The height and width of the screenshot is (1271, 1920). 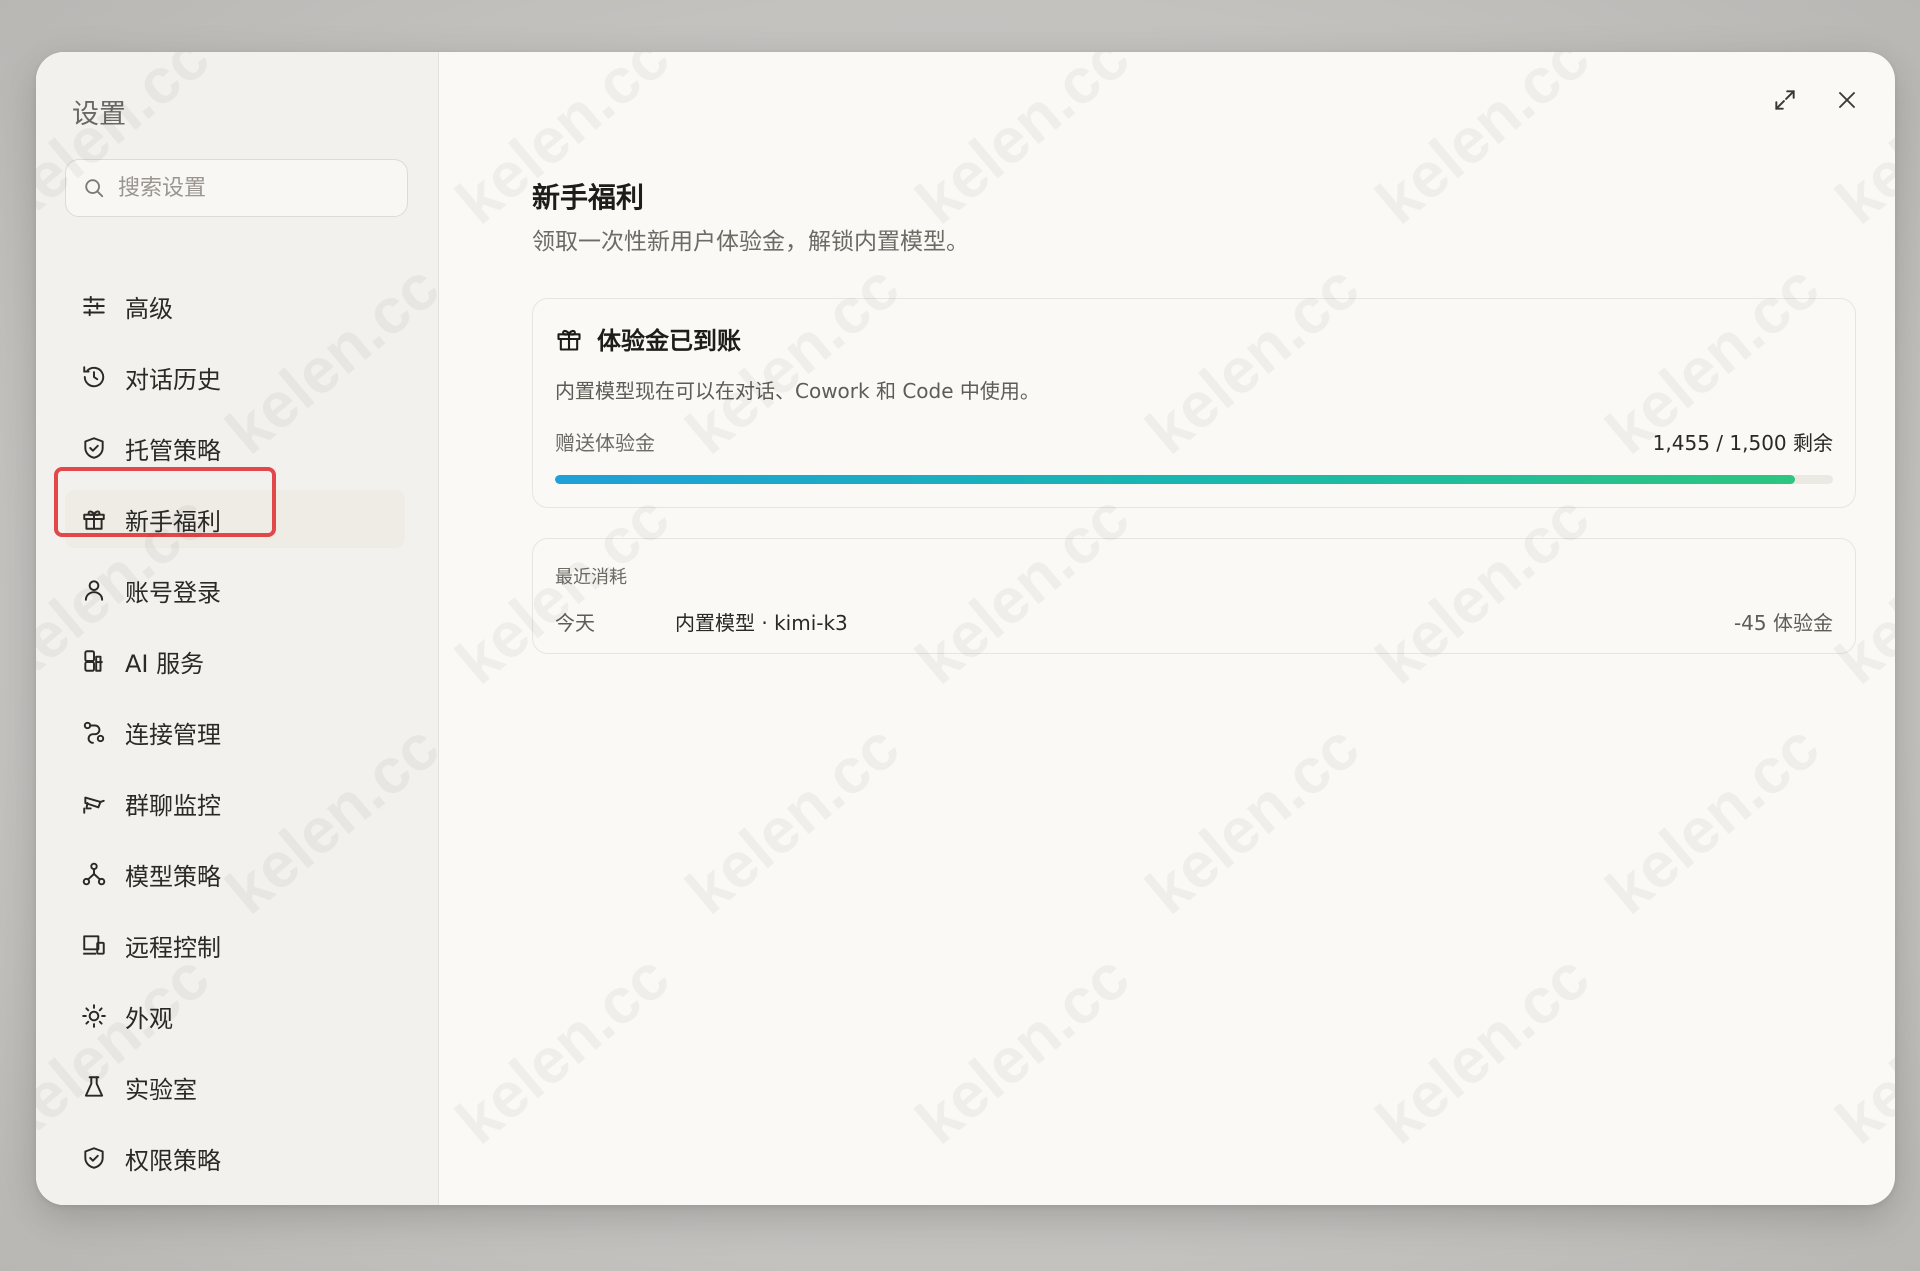 I want to click on camera-icon, so click(x=94, y=803).